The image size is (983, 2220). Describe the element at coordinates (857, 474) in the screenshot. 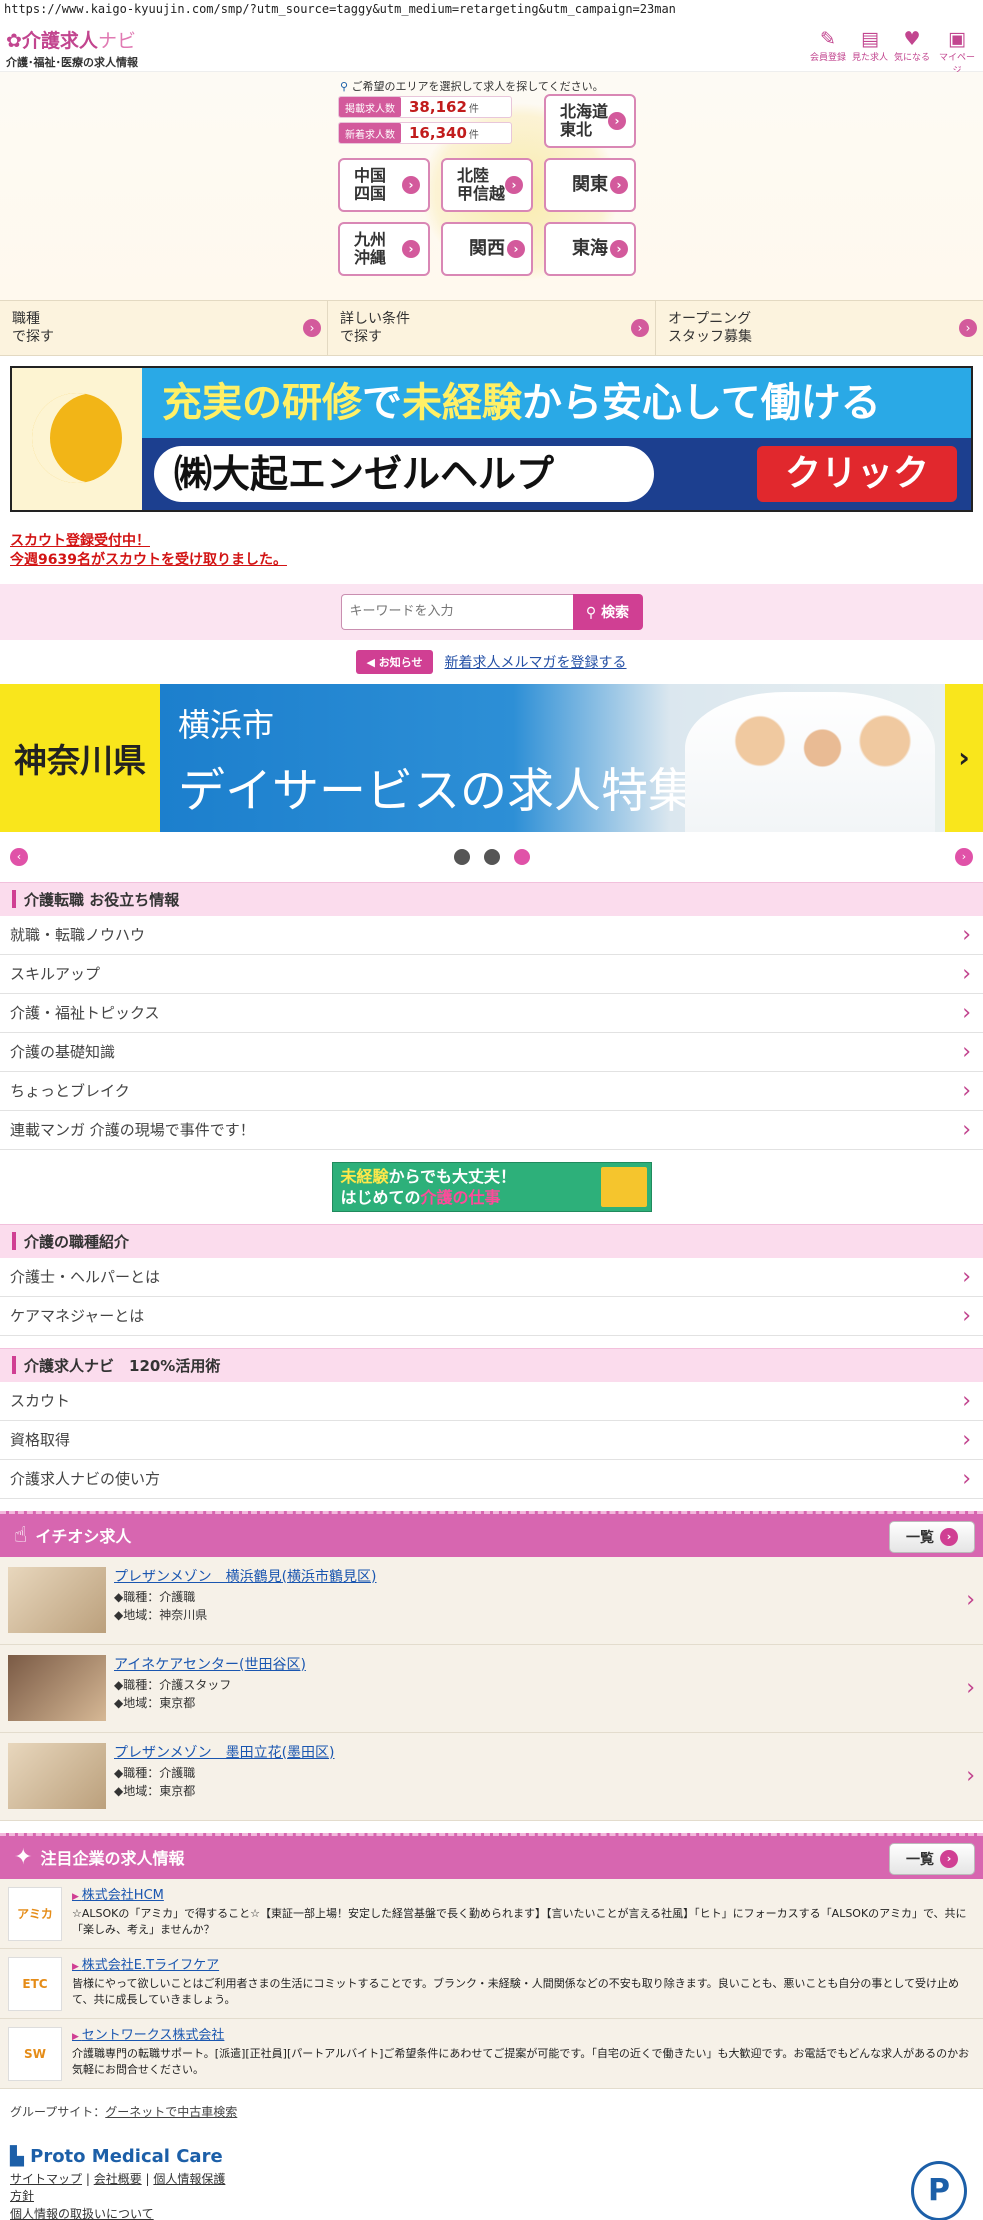

I see `click-label: クリック` at that location.